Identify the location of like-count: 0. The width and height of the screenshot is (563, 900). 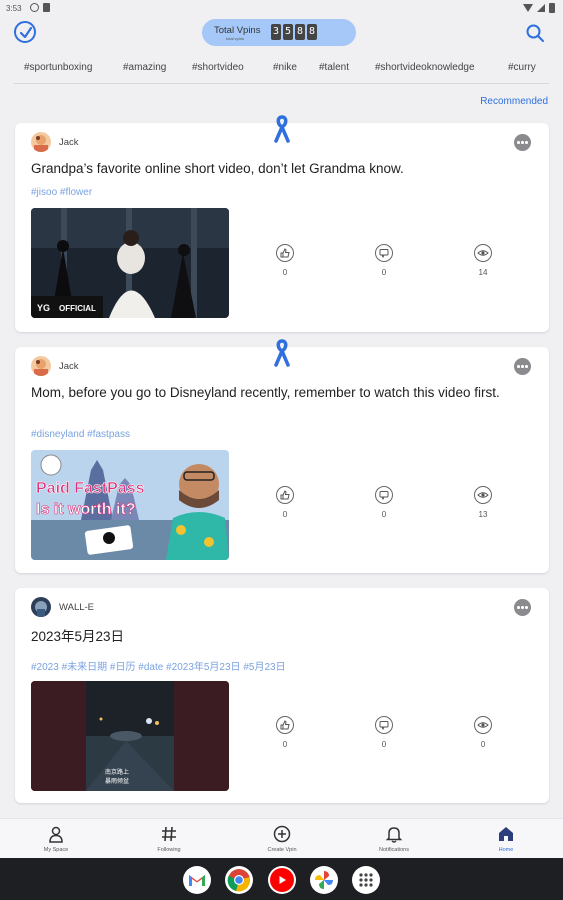
(285, 272).